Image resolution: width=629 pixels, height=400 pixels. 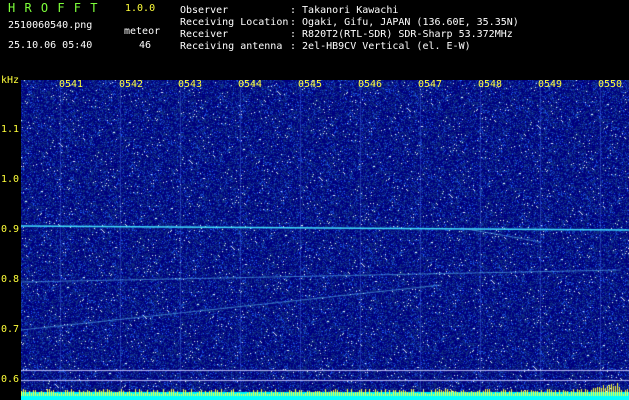 I want to click on time-tick-label: 0547, so click(x=430, y=84).